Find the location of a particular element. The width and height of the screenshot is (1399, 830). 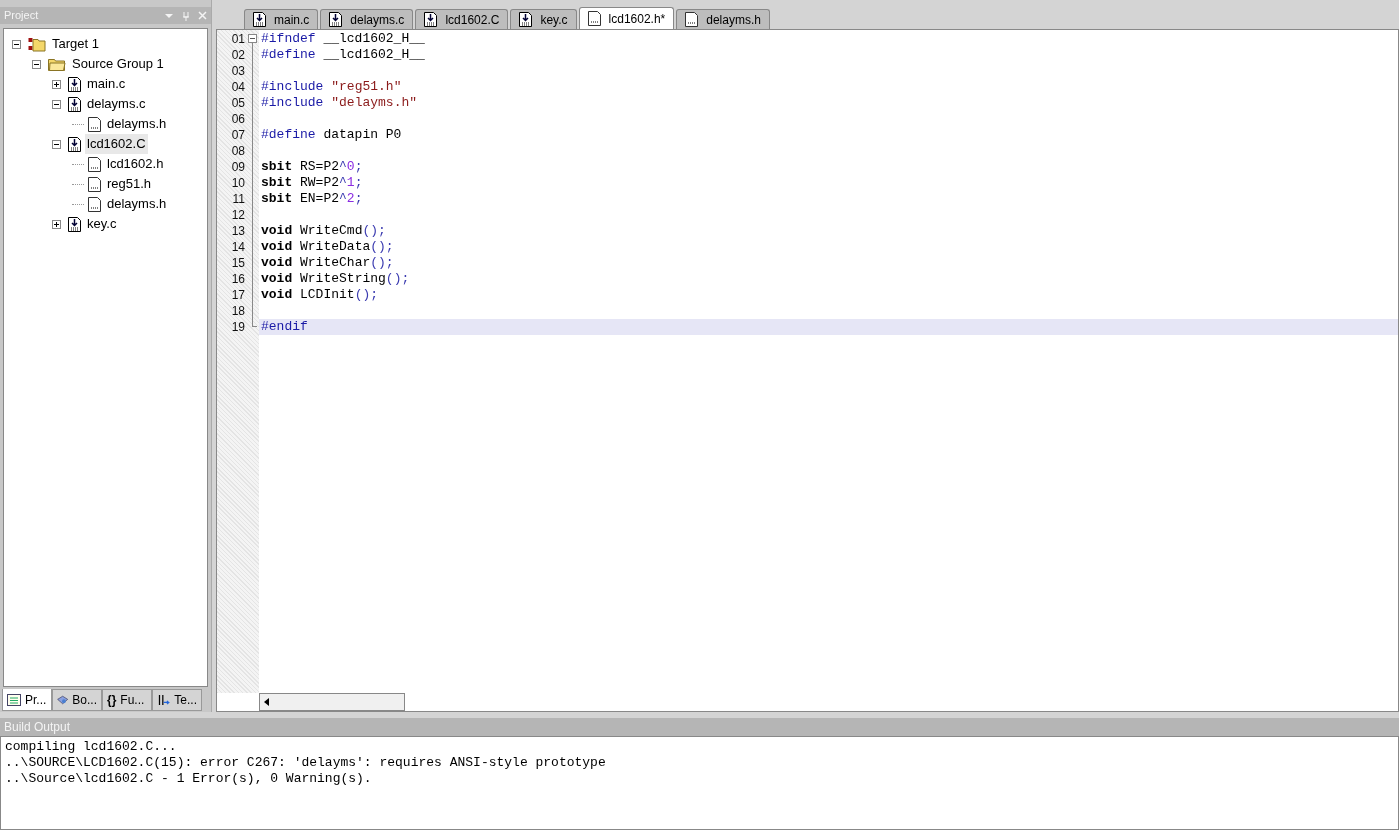

tree-item: key.c is located at coordinates (102, 224).